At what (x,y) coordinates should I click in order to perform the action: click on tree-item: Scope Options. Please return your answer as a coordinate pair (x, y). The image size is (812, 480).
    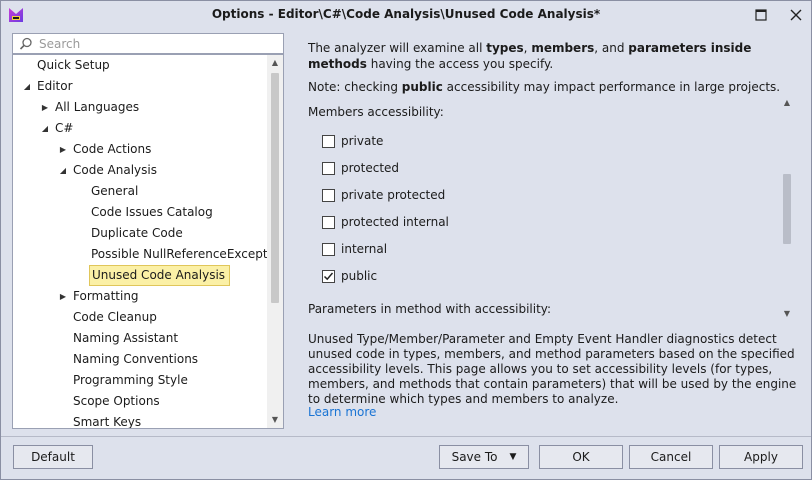
    Looking at the image, I should click on (140, 401).